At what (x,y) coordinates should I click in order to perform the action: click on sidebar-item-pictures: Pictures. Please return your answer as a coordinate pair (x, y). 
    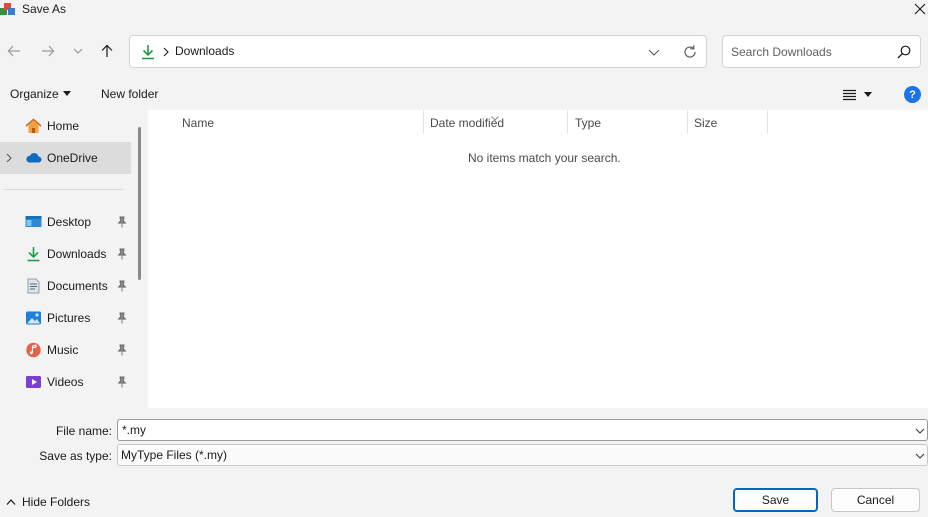
    Looking at the image, I should click on (65, 318).